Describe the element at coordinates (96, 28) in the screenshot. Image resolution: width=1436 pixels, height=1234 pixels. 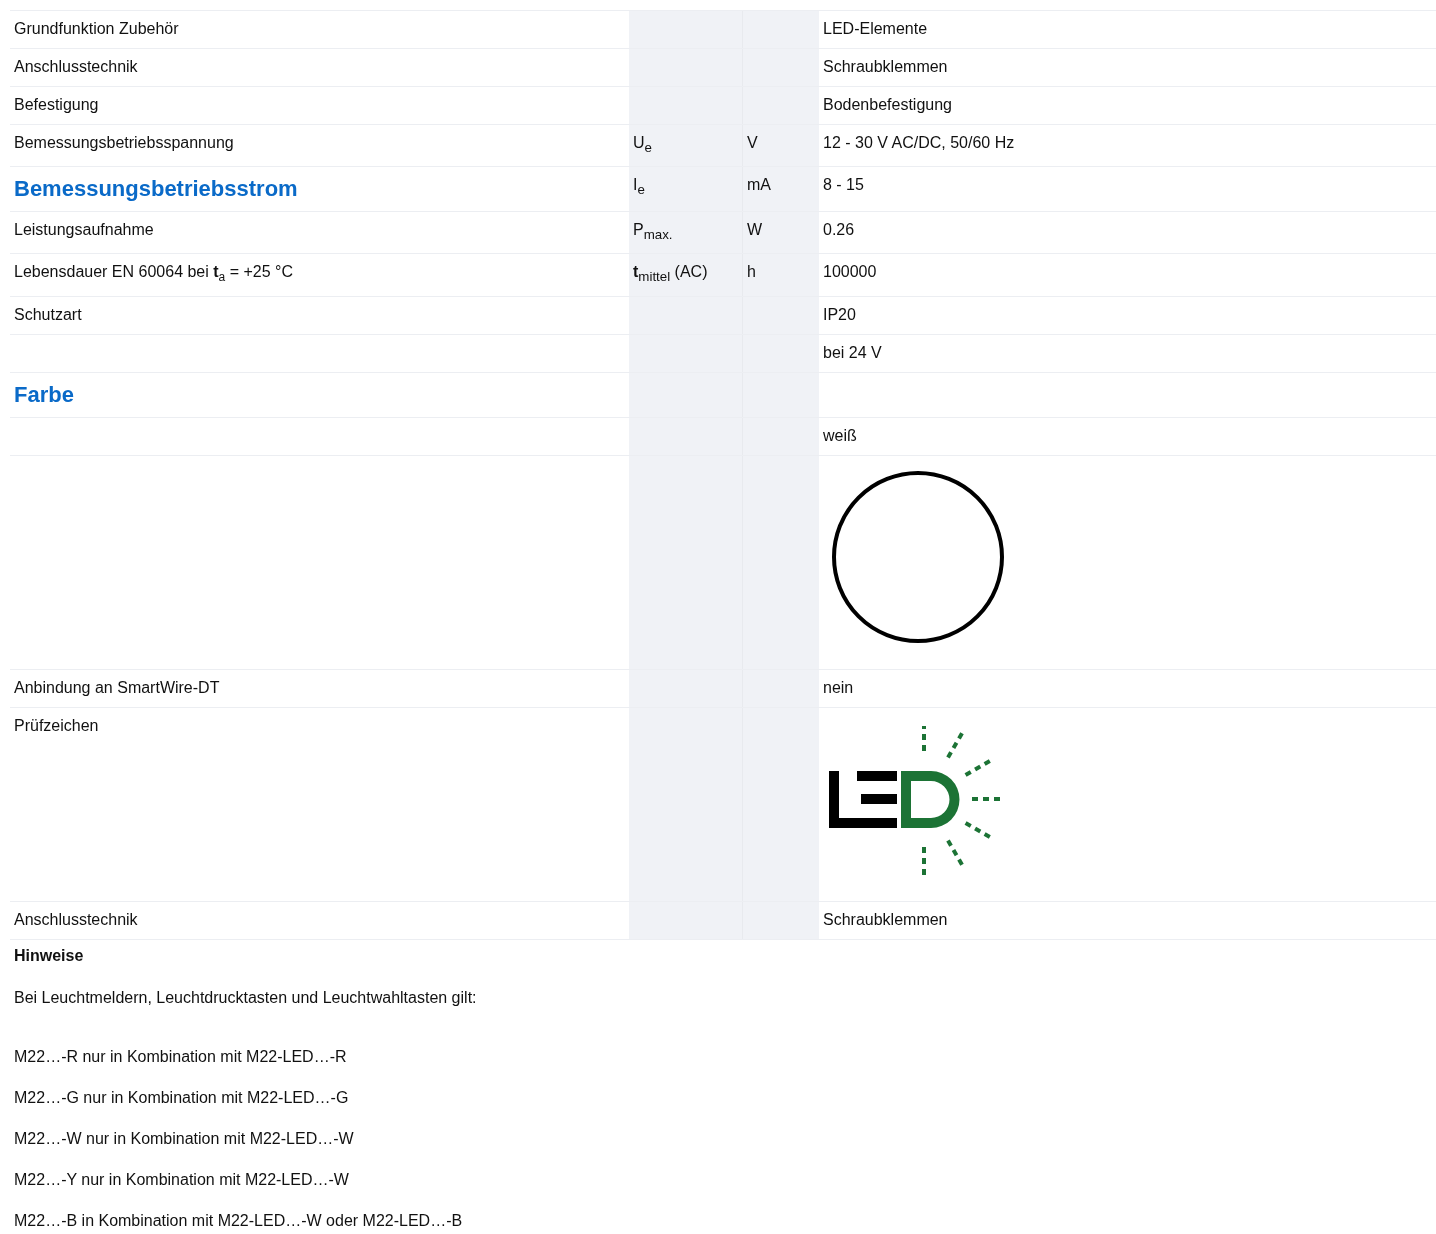
I see `row-label: Grundfunktion Zubehör` at that location.